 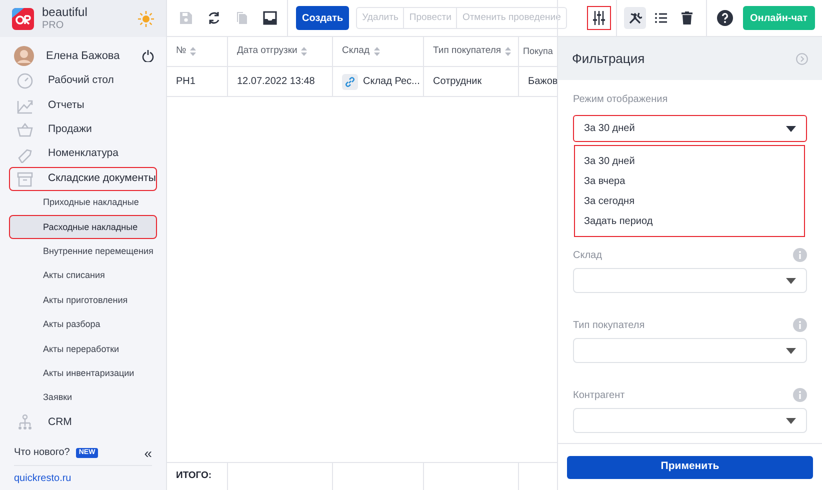 What do you see at coordinates (146, 18) in the screenshot?
I see `sun-icon` at bounding box center [146, 18].